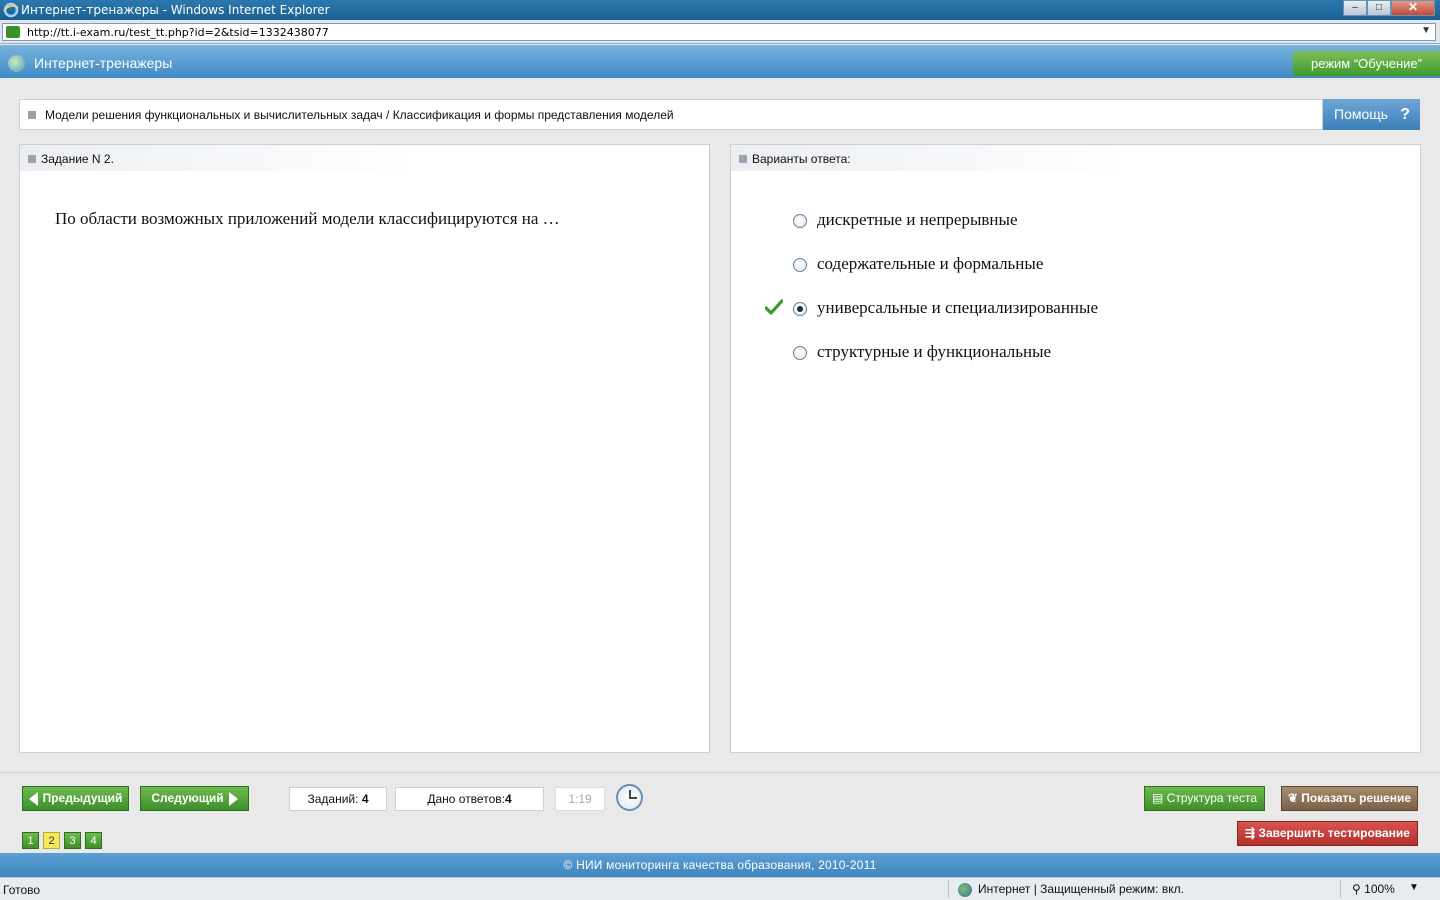 The width and height of the screenshot is (1440, 900). I want to click on answers-counter: Дано ответов:4, so click(469, 799).